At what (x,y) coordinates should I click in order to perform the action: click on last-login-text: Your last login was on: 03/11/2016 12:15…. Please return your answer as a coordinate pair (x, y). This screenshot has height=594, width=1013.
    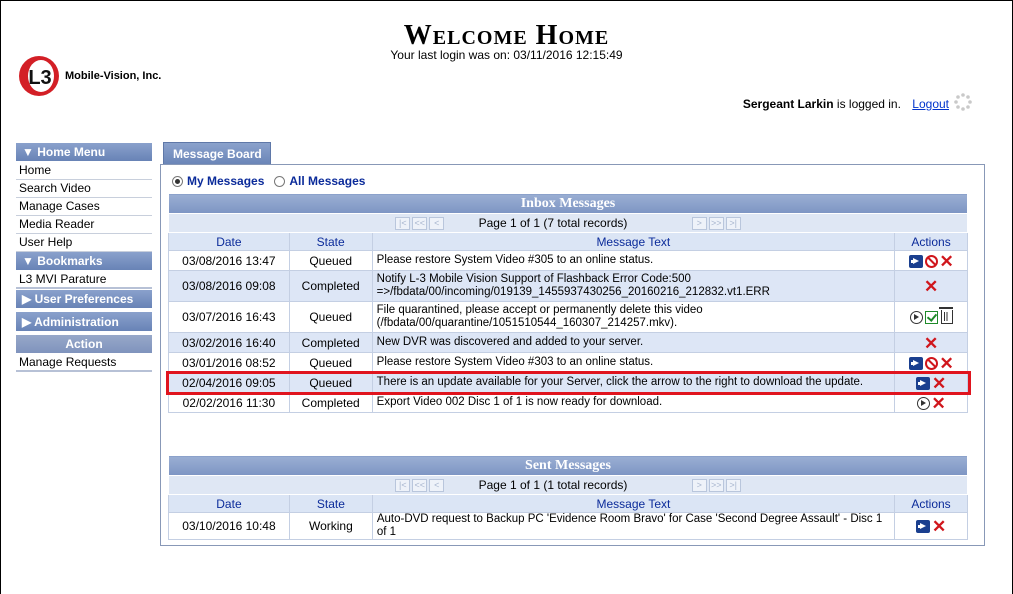
    Looking at the image, I should click on (506, 55).